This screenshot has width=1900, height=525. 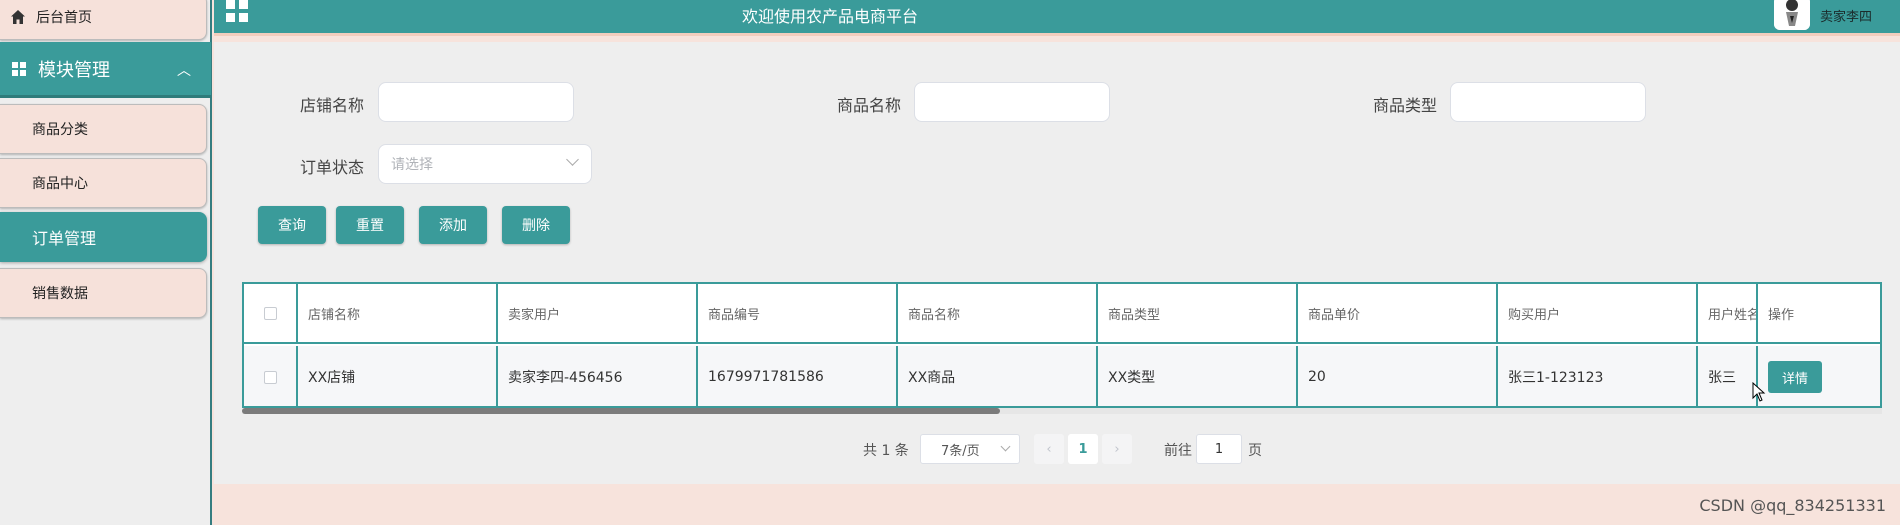 What do you see at coordinates (998, 376) in the screenshot?
I see `table-cell: XX商品` at bounding box center [998, 376].